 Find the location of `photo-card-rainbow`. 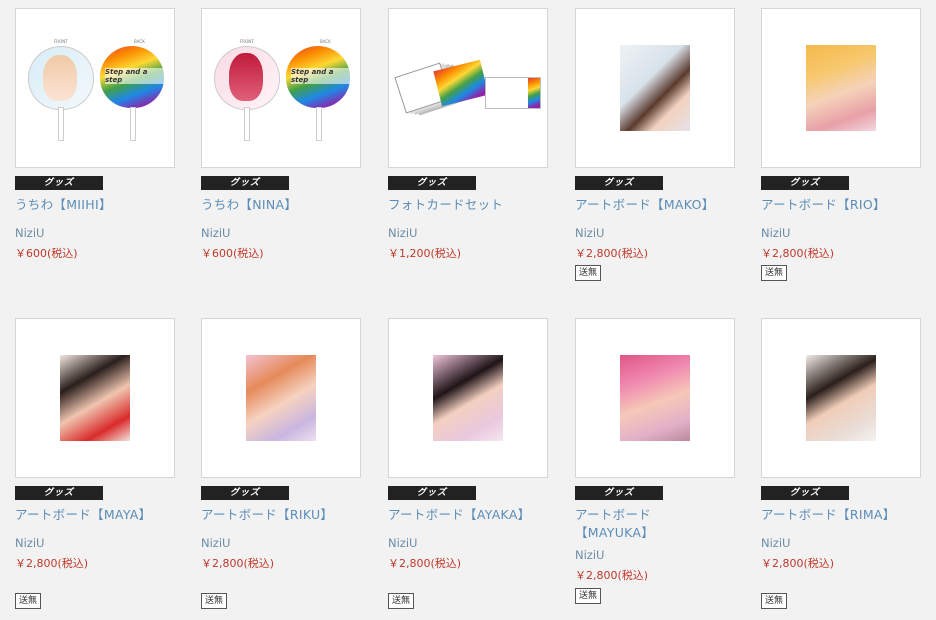

photo-card-rainbow is located at coordinates (461, 83).